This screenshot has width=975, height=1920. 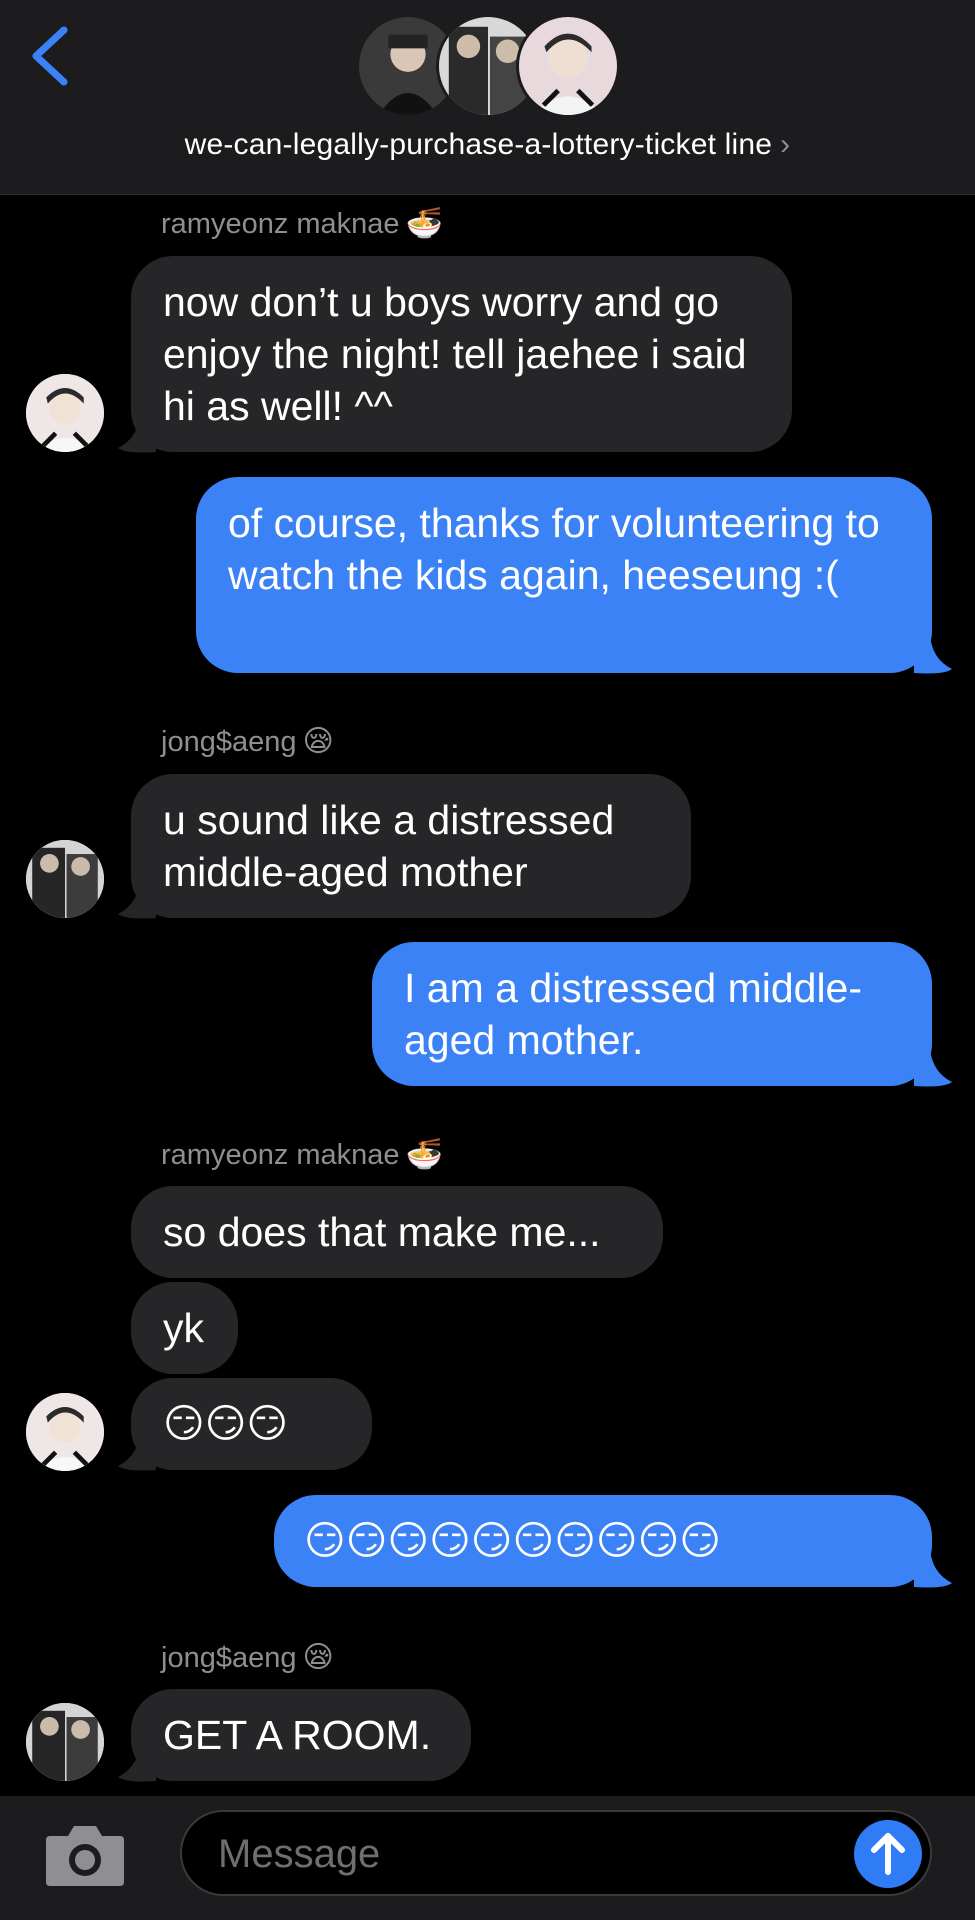 I want to click on message-composer, so click(x=487, y=1858).